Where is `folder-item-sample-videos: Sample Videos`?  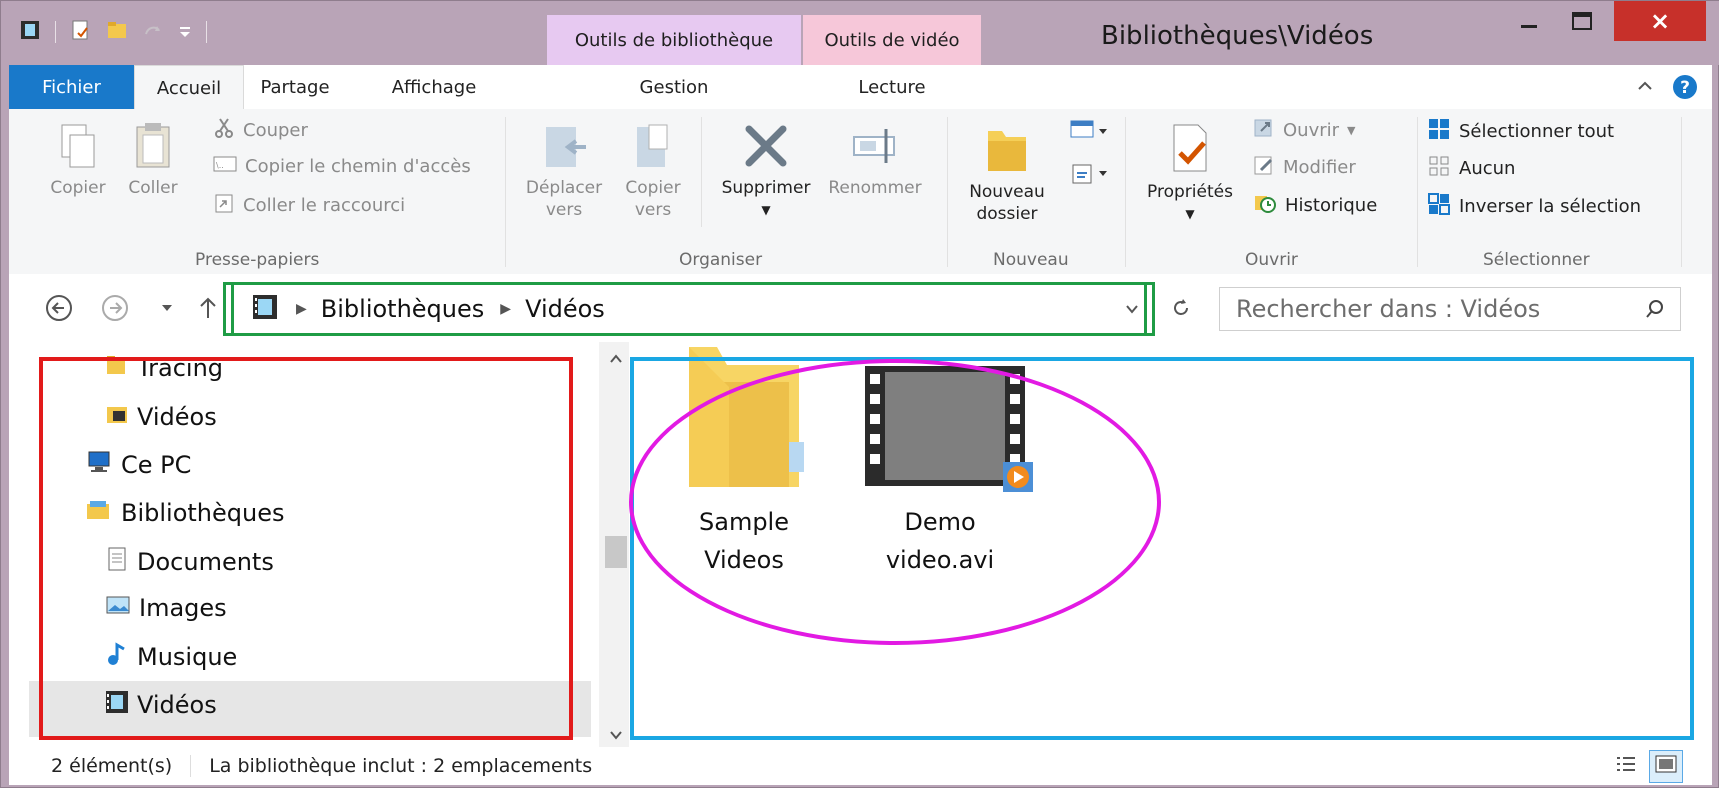 folder-item-sample-videos: Sample Videos is located at coordinates (744, 460).